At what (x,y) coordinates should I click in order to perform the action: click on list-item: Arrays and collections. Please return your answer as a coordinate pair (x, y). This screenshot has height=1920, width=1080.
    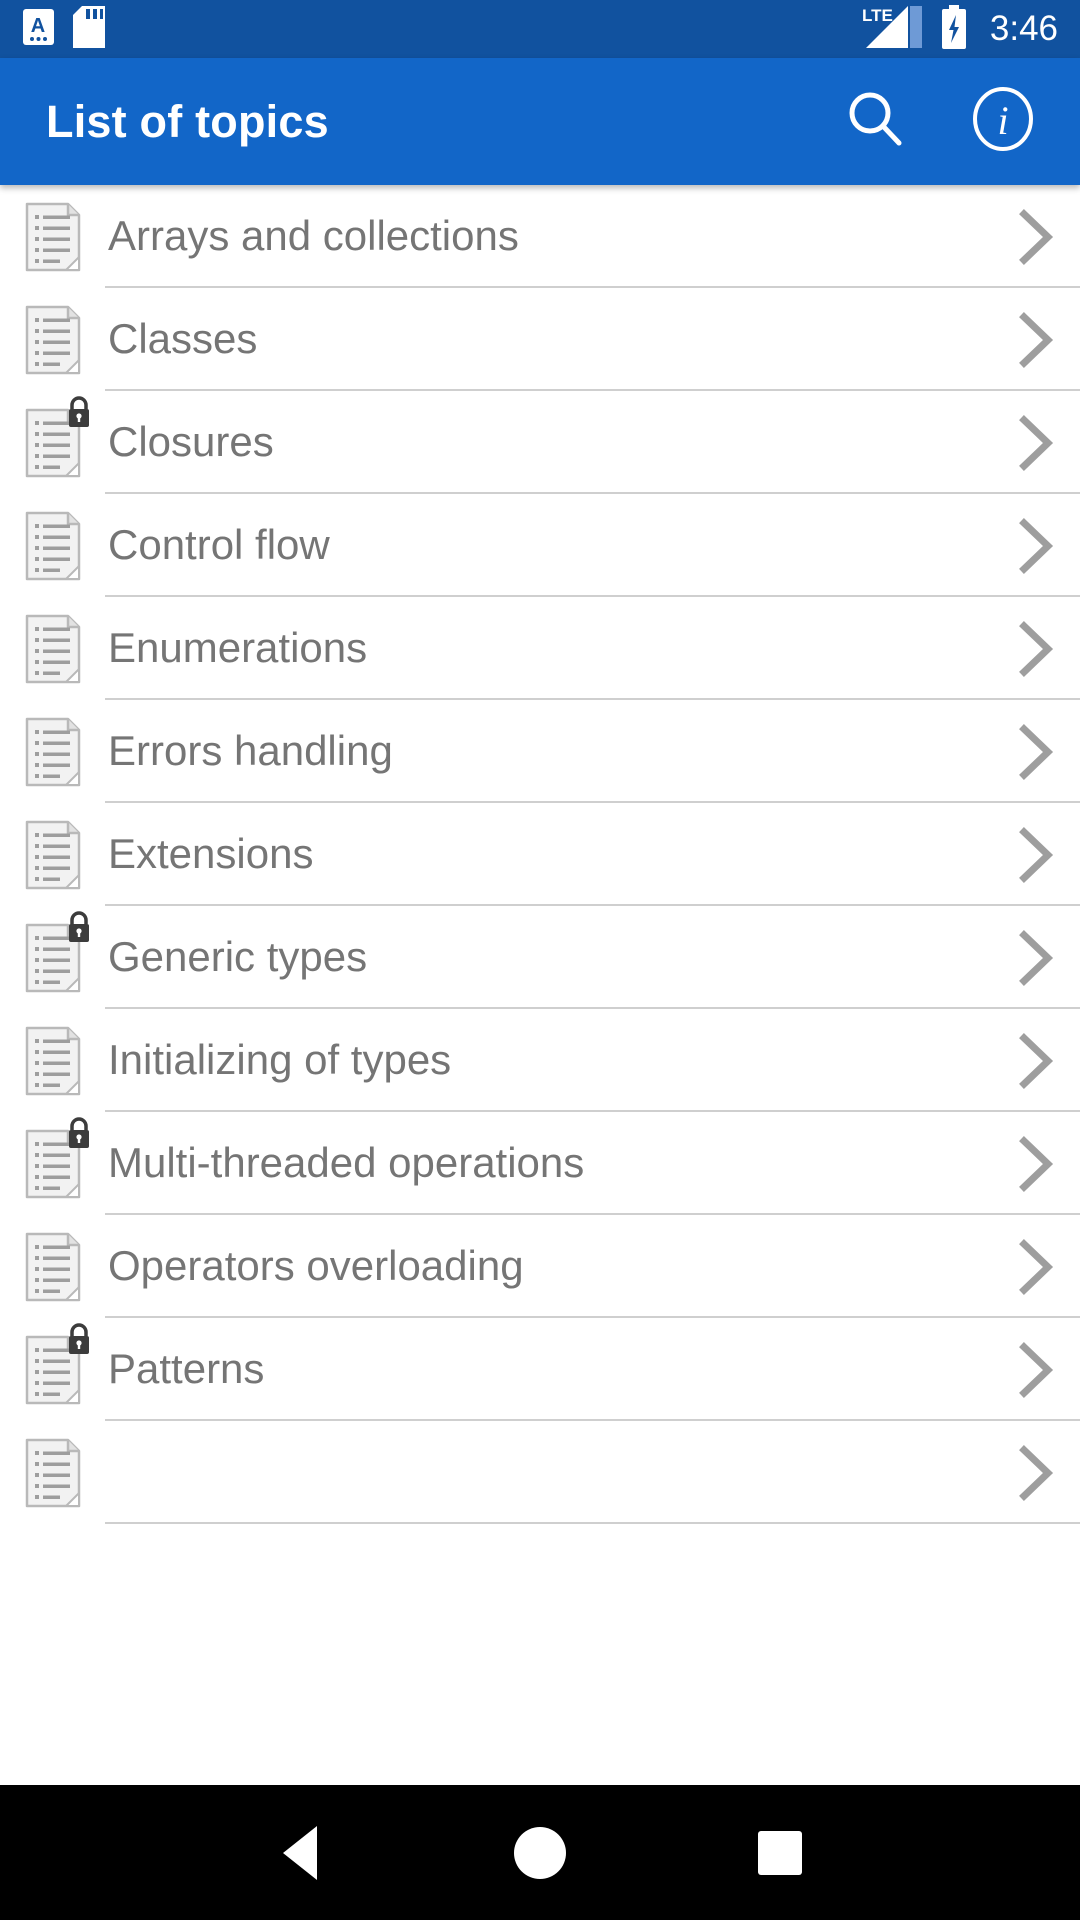
    Looking at the image, I should click on (540, 236).